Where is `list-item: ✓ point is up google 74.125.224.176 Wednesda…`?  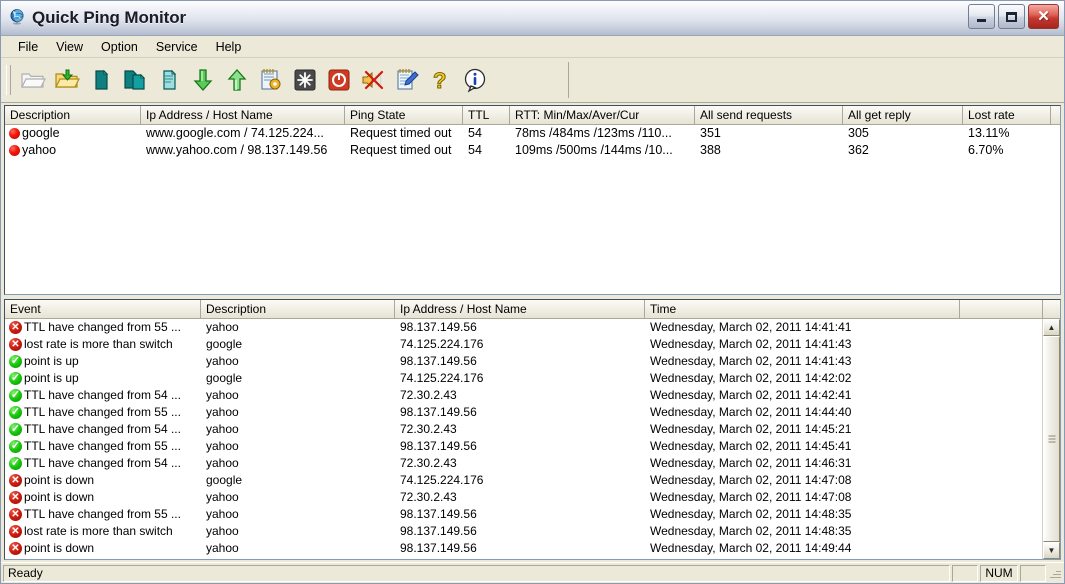 list-item: ✓ point is up google 74.125.224.176 Wednesda… is located at coordinates (523, 378).